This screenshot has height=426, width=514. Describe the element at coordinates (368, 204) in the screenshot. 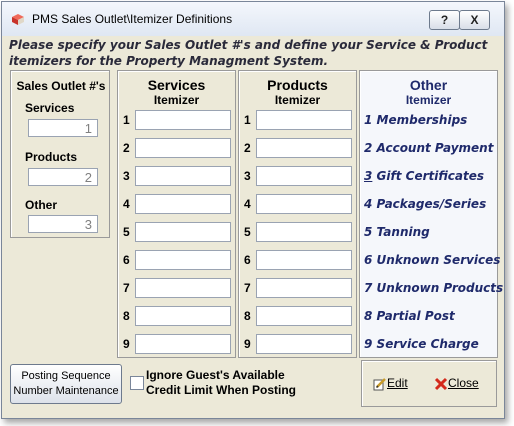

I see `other-item-number: 4` at that location.